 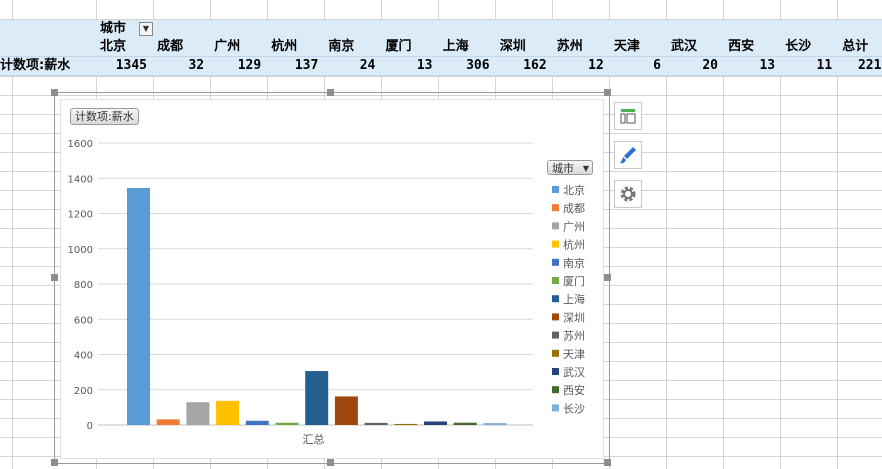 What do you see at coordinates (314, 439) in the screenshot?
I see `x-category-label: 汇总` at bounding box center [314, 439].